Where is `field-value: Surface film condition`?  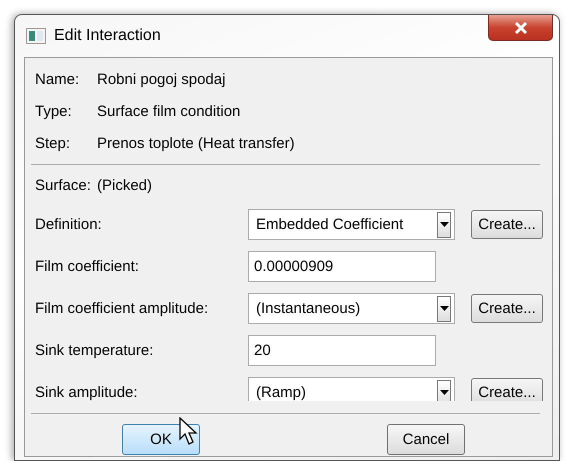
field-value: Surface film condition is located at coordinates (168, 111).